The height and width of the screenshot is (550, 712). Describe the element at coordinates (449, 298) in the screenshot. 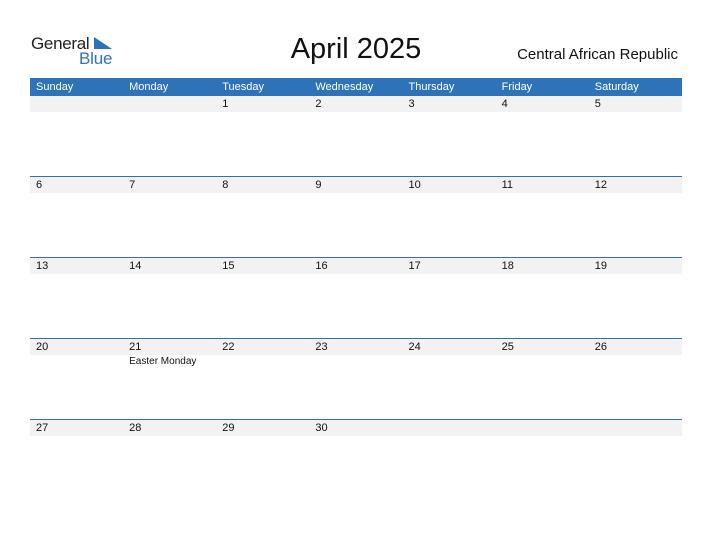

I see `day-cell: 17` at that location.